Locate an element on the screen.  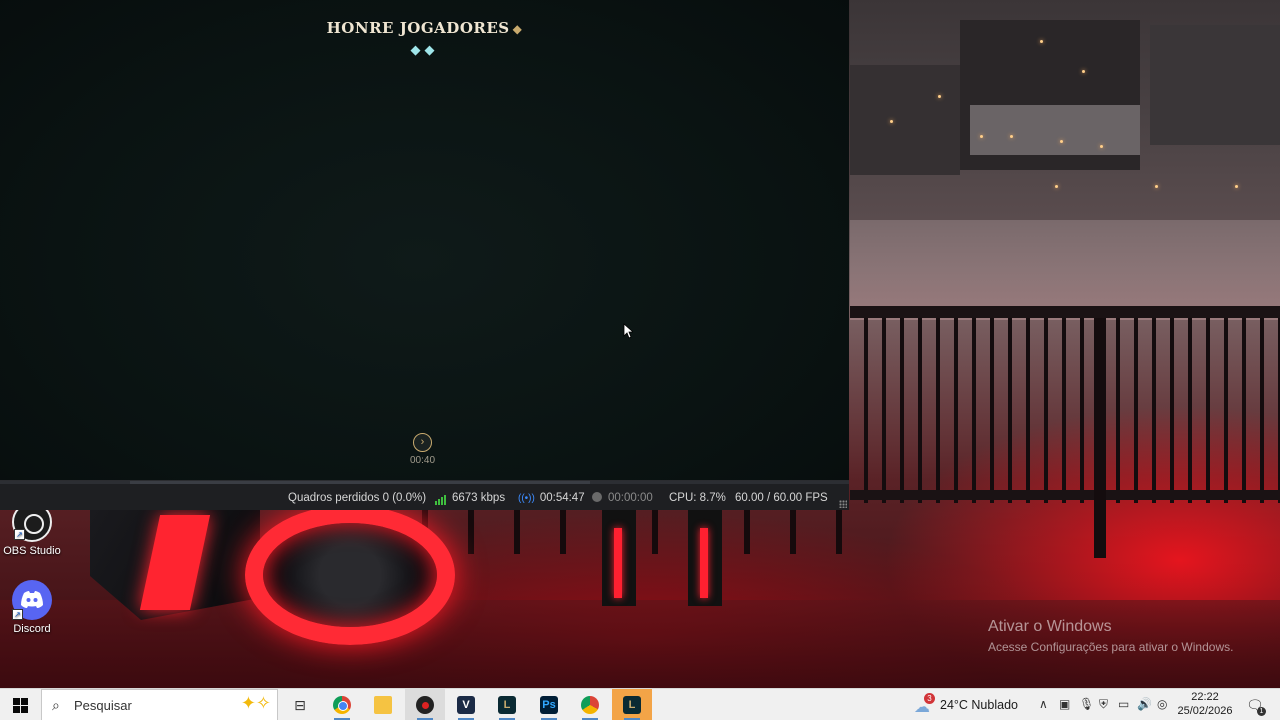
record-icon is located at coordinates (597, 497).